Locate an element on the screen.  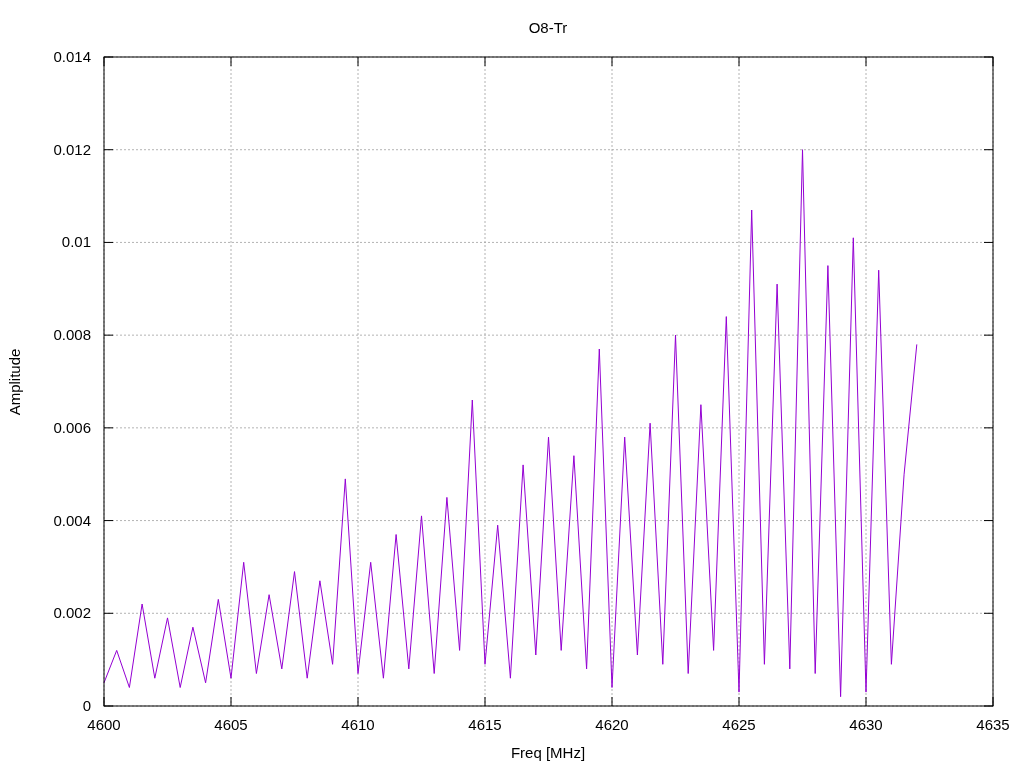
y-tick-label: 0.01 is located at coordinates (76, 242).